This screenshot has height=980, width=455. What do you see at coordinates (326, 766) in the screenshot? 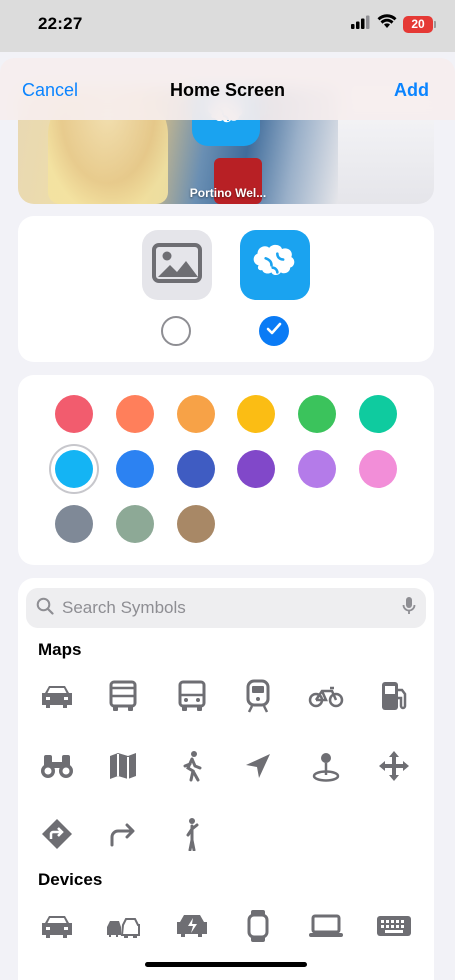
I see `map-pin-icon` at bounding box center [326, 766].